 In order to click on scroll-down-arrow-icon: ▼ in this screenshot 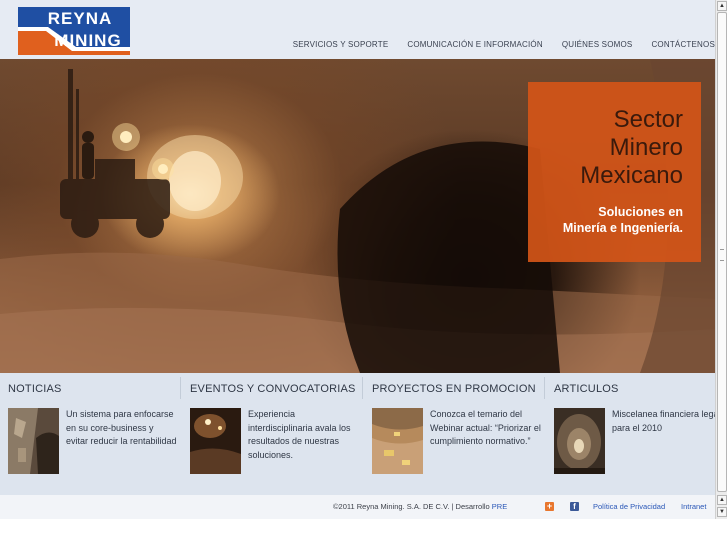, I will do `click(722, 512)`.